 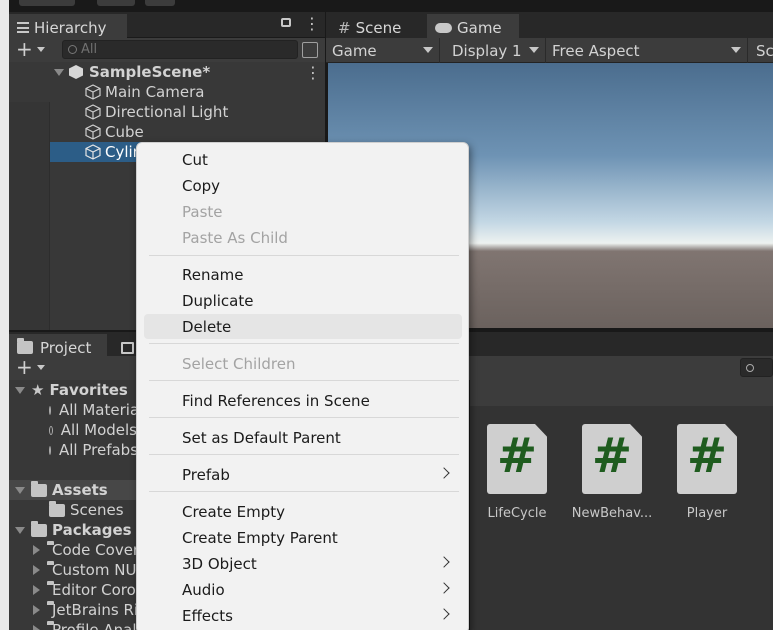 I want to click on game-tabbar: # Scene Game, so click(x=549, y=25).